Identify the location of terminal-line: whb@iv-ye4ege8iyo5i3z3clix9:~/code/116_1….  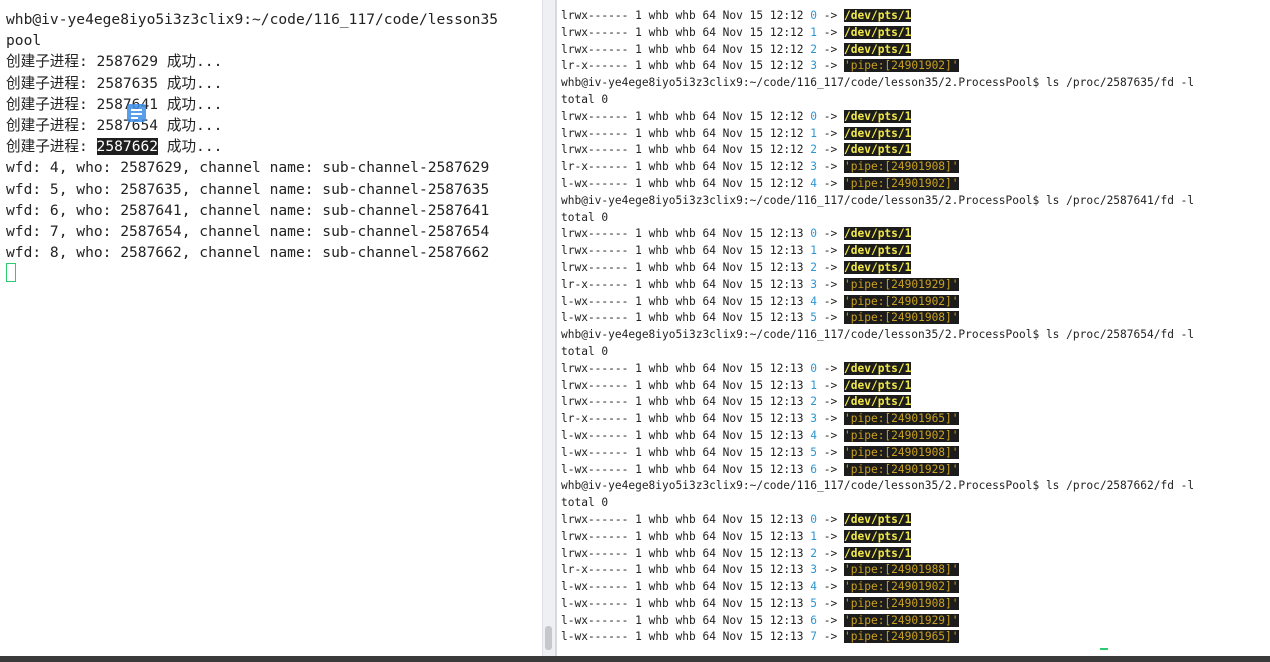
(877, 83).